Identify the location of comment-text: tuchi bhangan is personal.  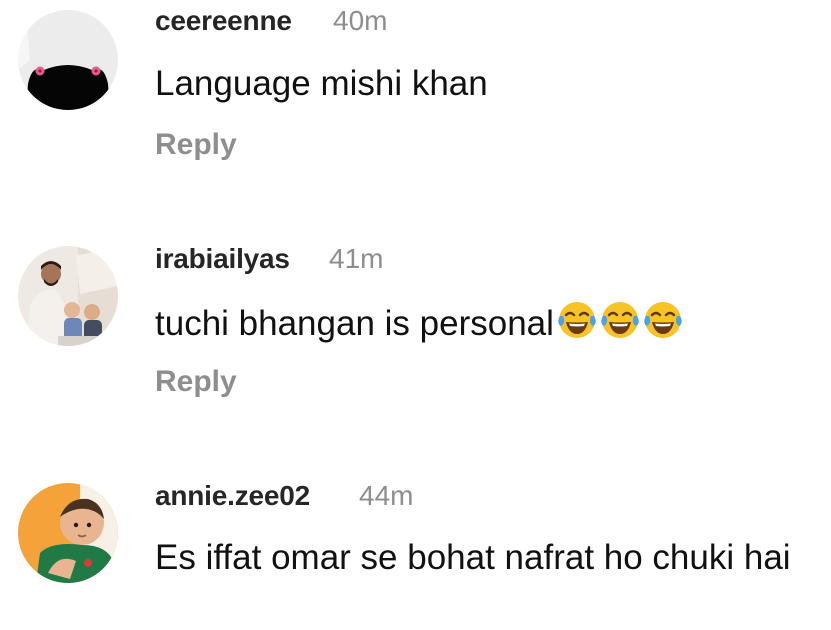
(490, 325).